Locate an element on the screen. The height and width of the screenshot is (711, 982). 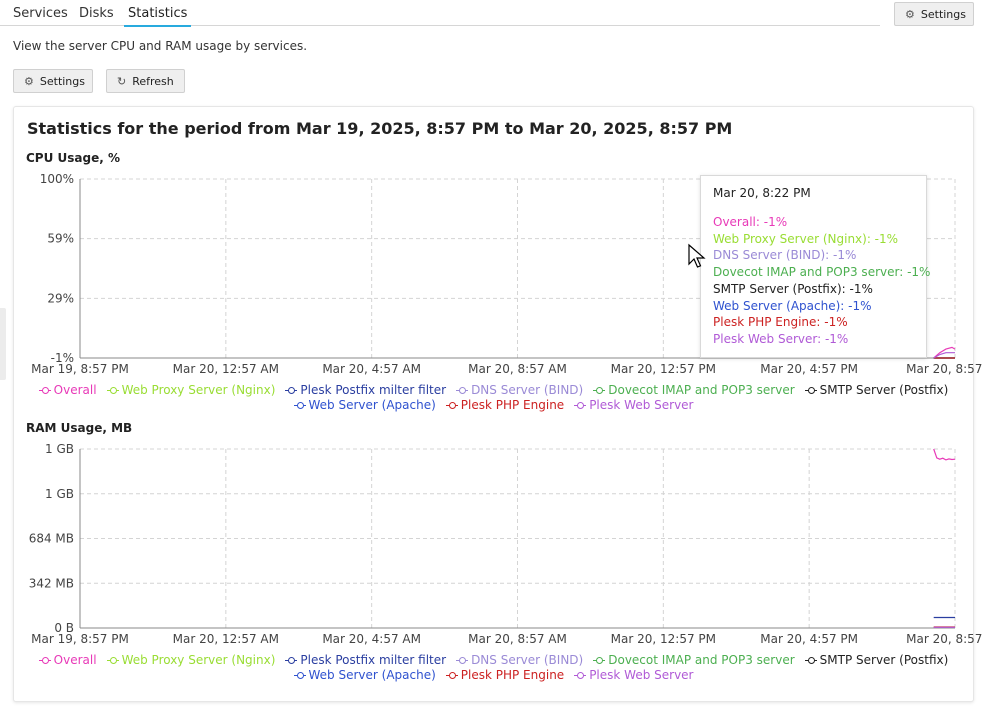
tooltip-line: Web Server (Apache): -1% is located at coordinates (792, 305).